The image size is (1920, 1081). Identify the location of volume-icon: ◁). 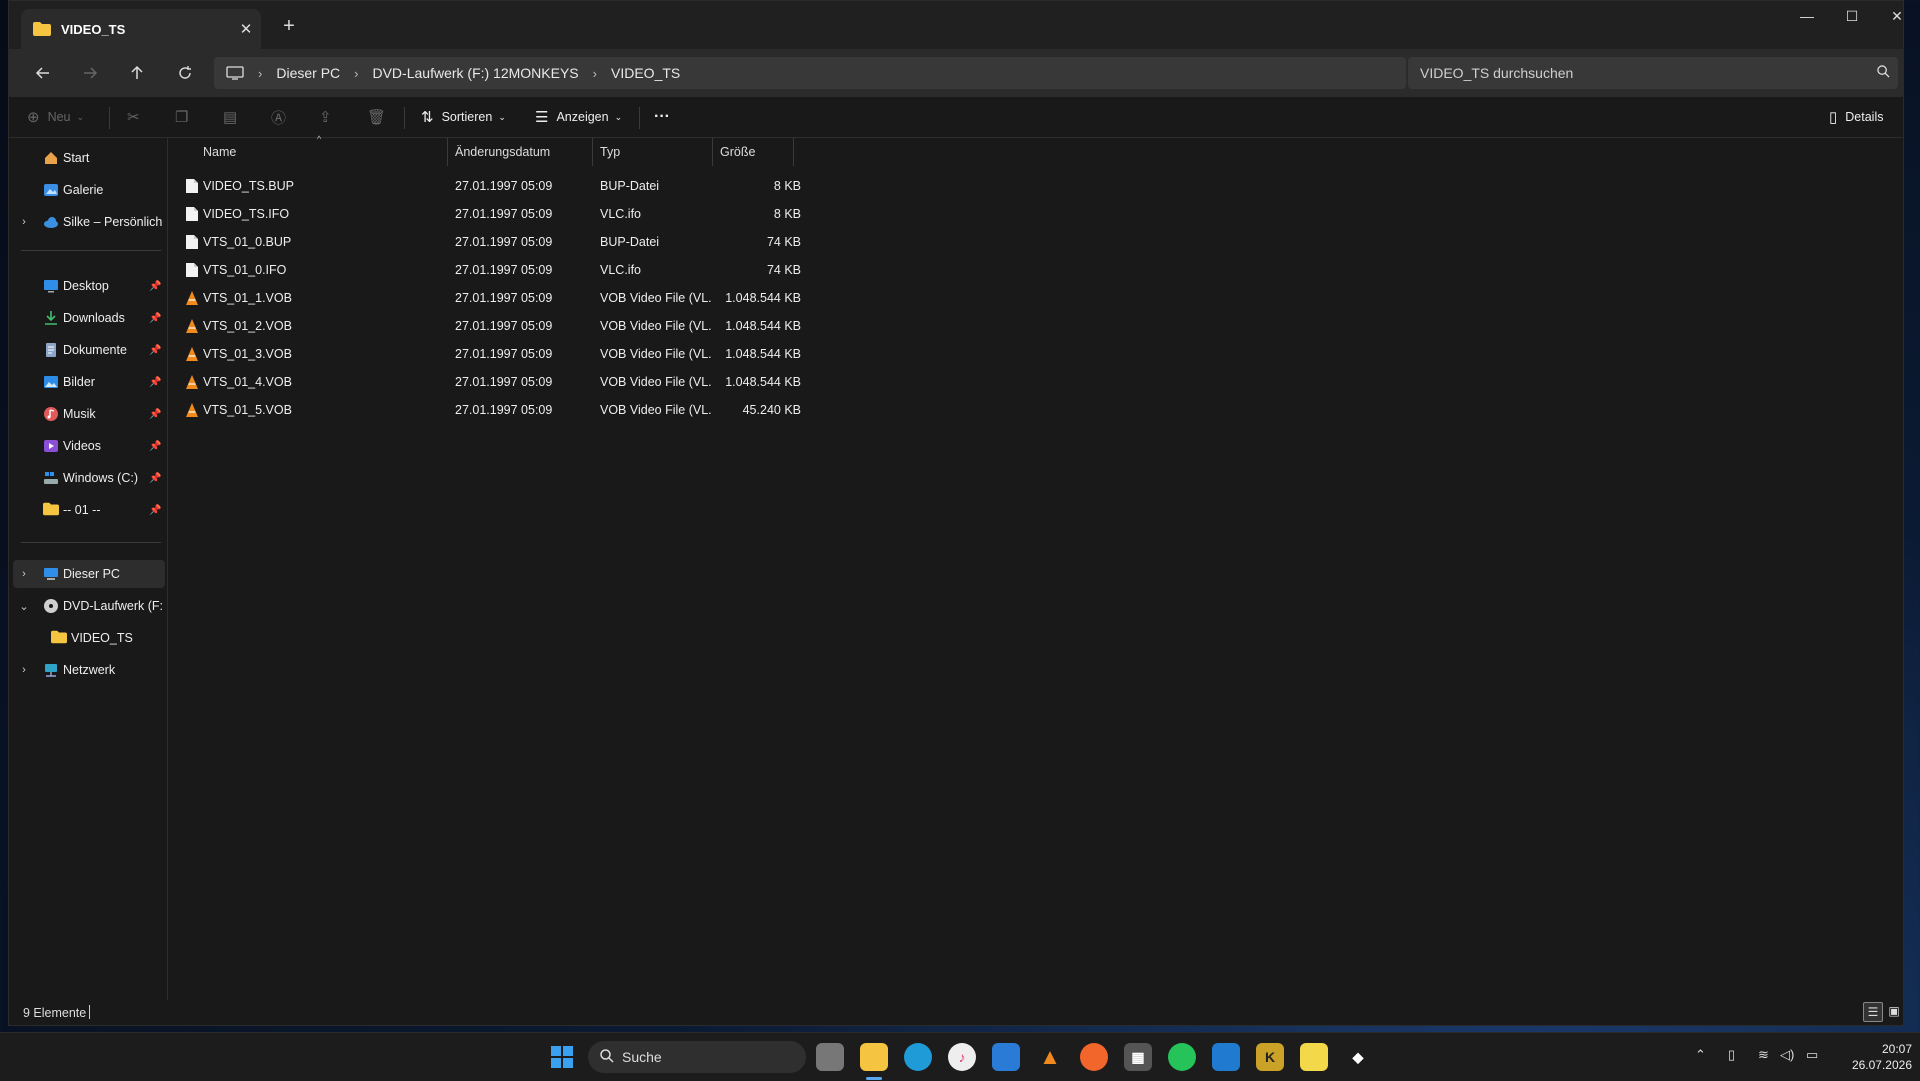
(1787, 1055).